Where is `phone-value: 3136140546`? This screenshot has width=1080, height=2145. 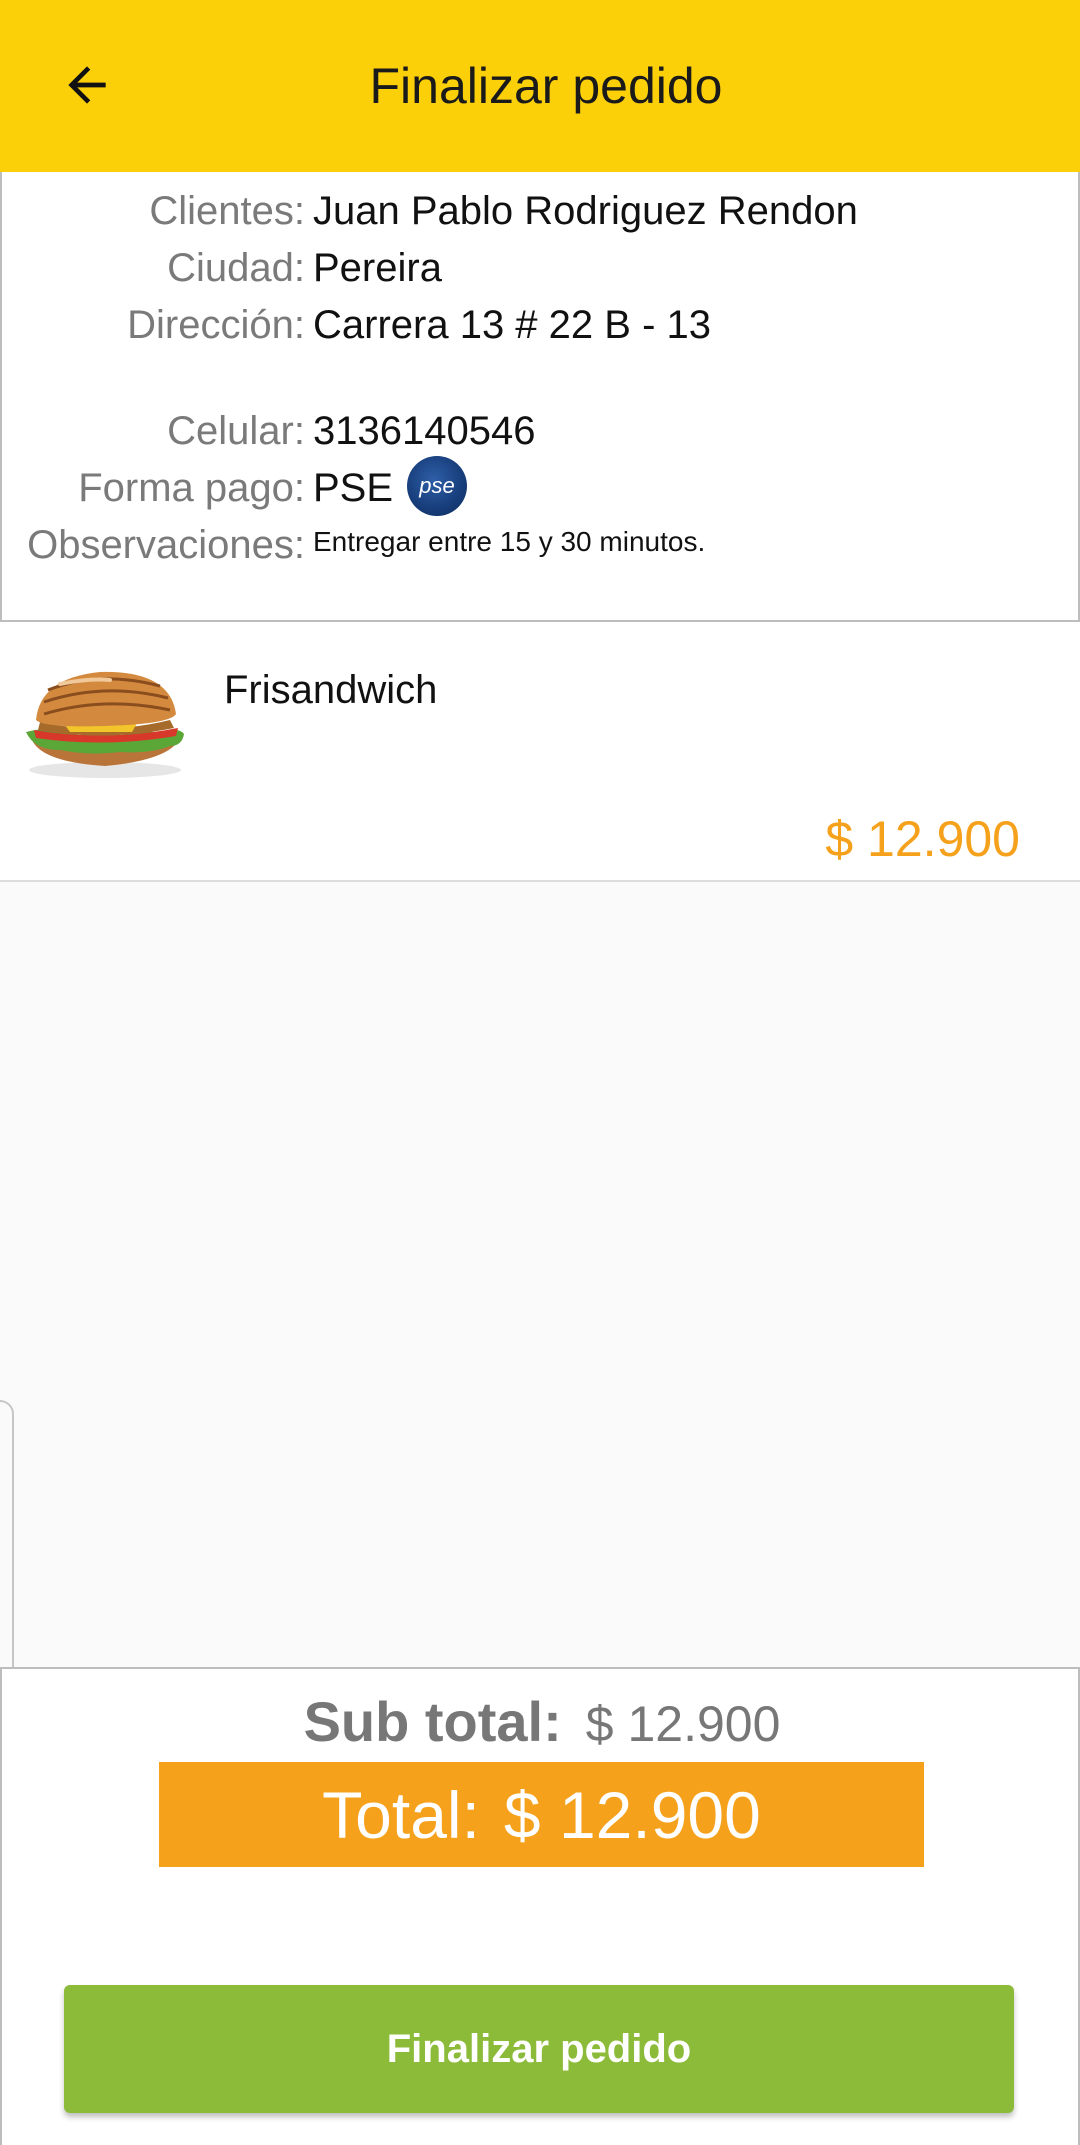
phone-value: 3136140546 is located at coordinates (424, 431).